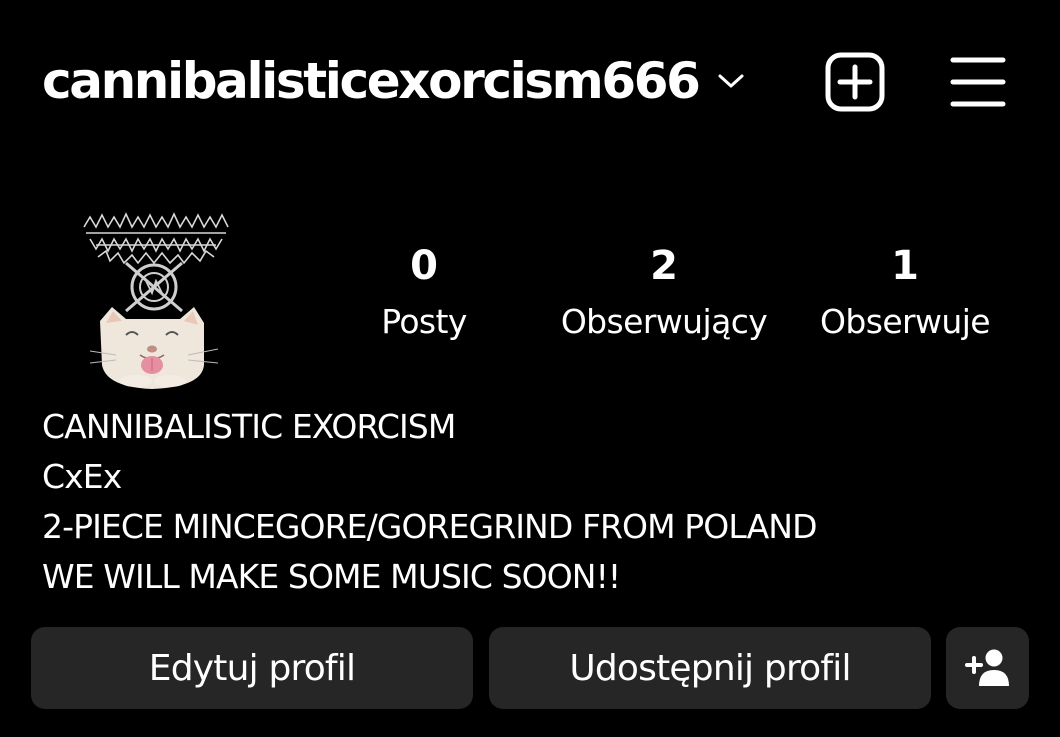 The image size is (1060, 737). What do you see at coordinates (371, 81) in the screenshot?
I see `username: cannibalisticexorcism666` at bounding box center [371, 81].